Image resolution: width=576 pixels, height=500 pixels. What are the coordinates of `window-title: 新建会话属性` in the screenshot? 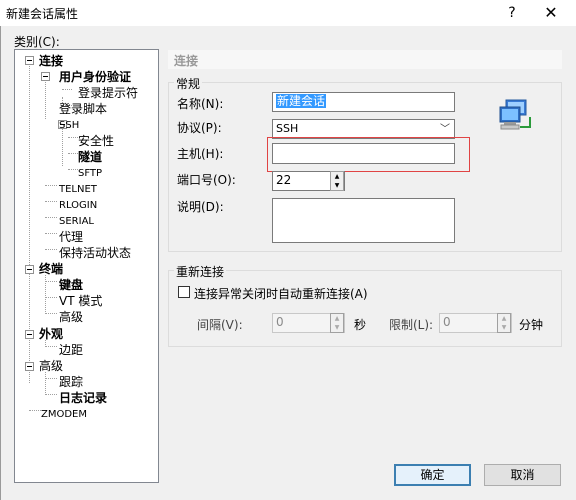 It's located at (42, 14).